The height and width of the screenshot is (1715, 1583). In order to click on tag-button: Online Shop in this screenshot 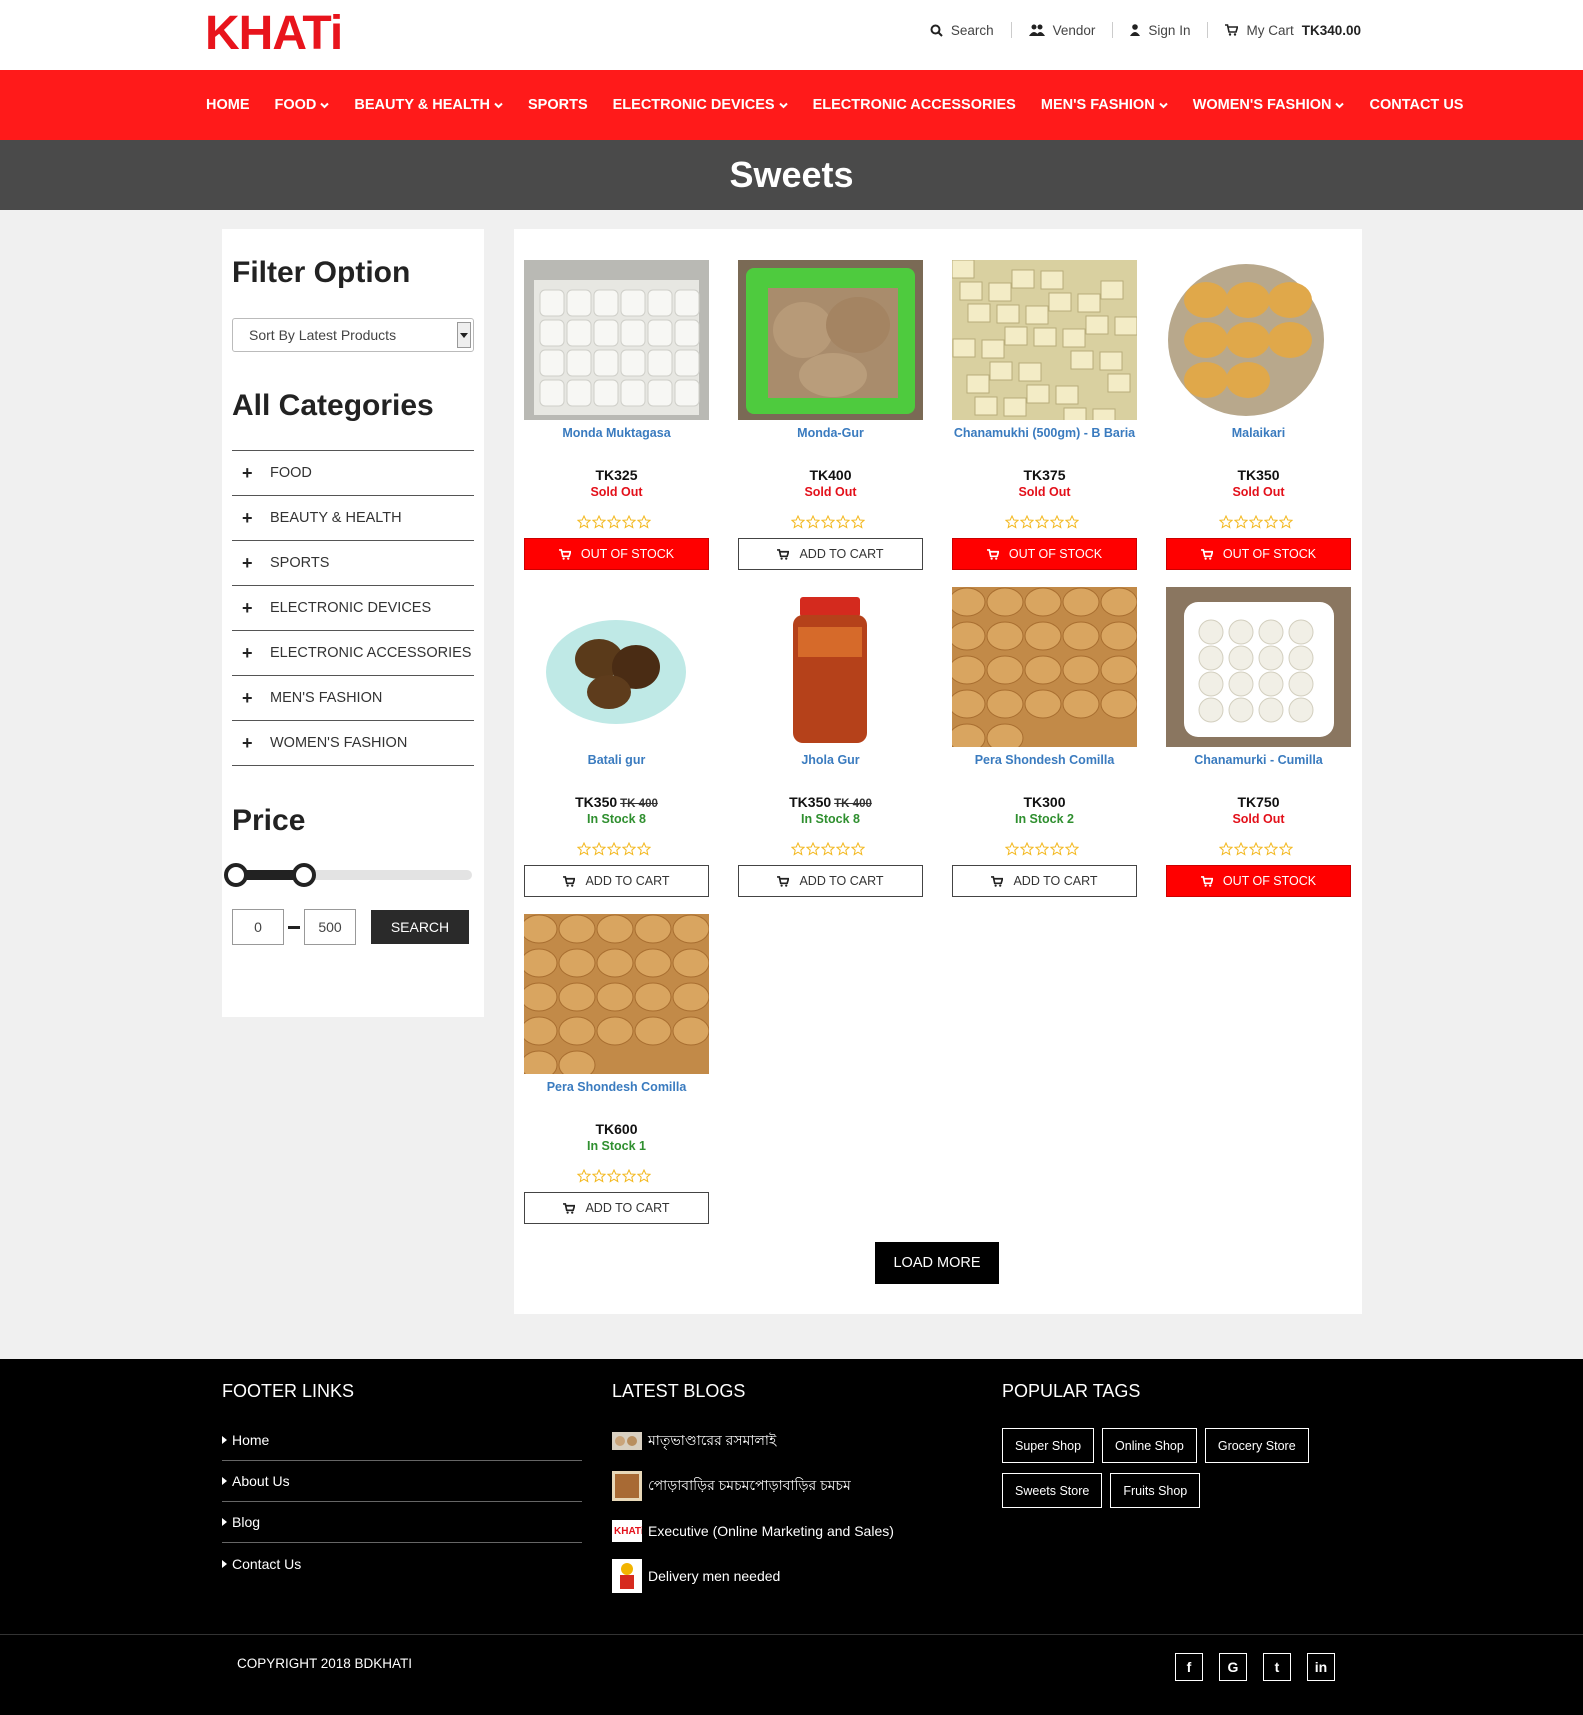, I will do `click(1149, 1445)`.